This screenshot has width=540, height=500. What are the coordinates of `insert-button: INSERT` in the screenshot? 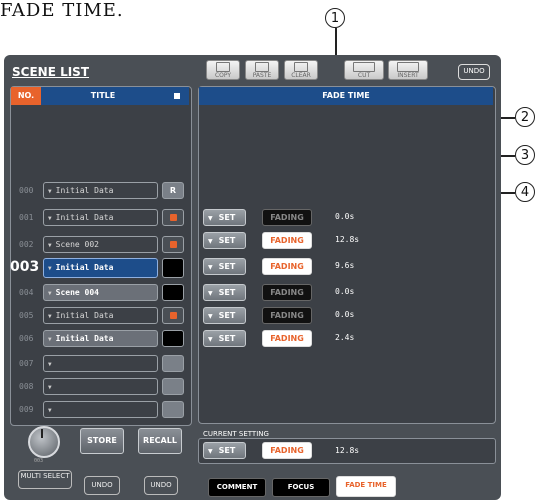 It's located at (408, 70).